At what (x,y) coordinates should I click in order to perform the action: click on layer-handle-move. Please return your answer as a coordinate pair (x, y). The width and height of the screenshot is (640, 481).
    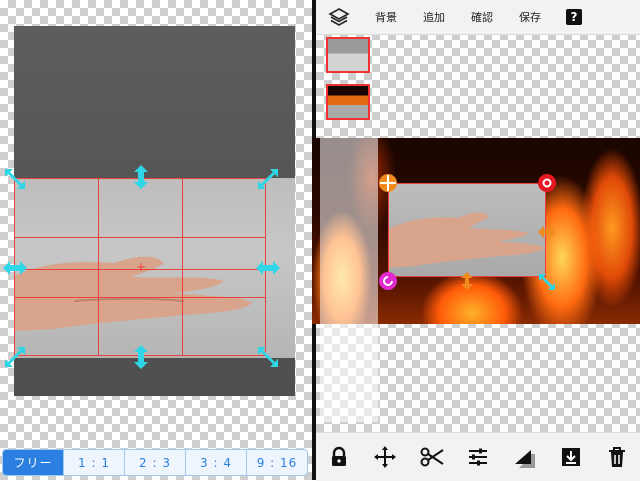
    Looking at the image, I should click on (388, 183).